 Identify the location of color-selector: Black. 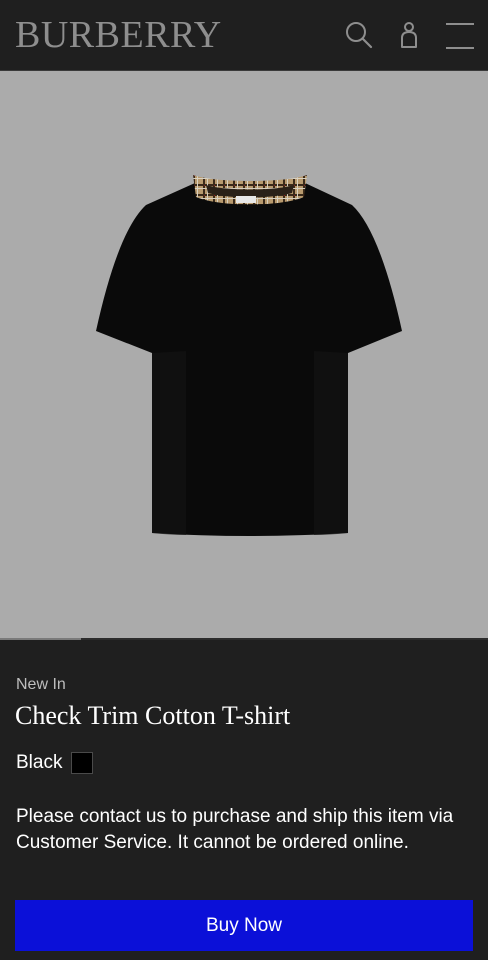
(55, 763).